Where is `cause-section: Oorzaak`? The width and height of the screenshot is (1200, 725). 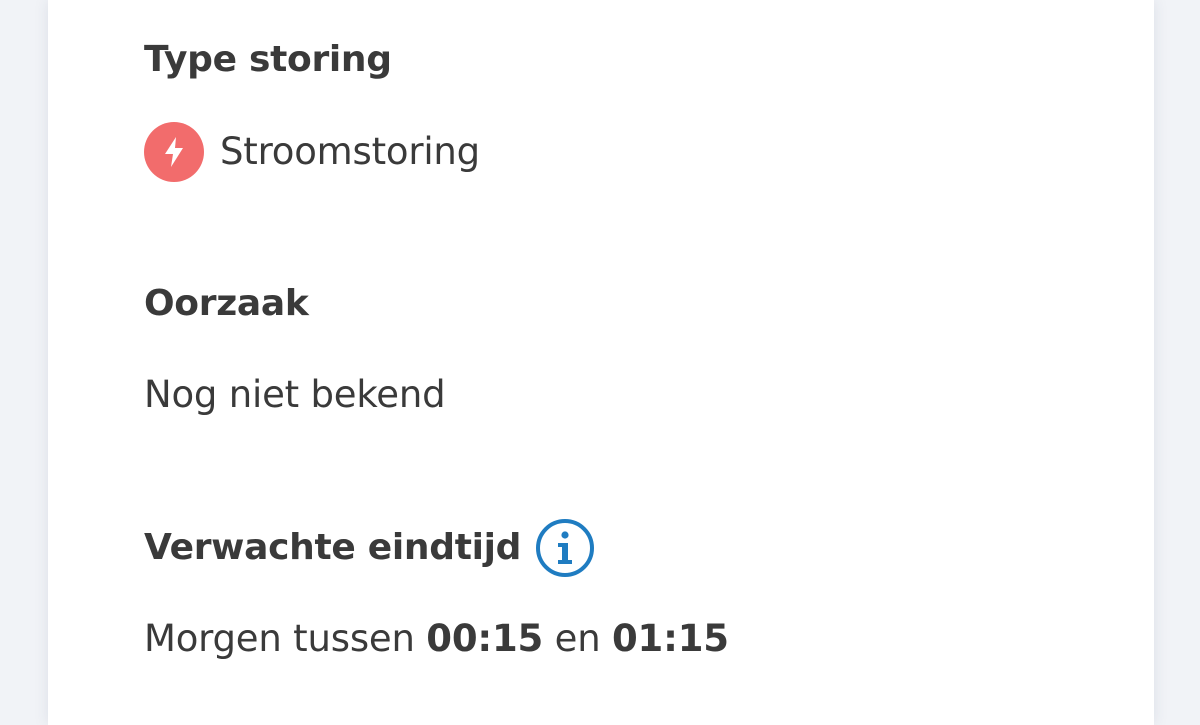
cause-section: Oorzaak is located at coordinates (226, 304).